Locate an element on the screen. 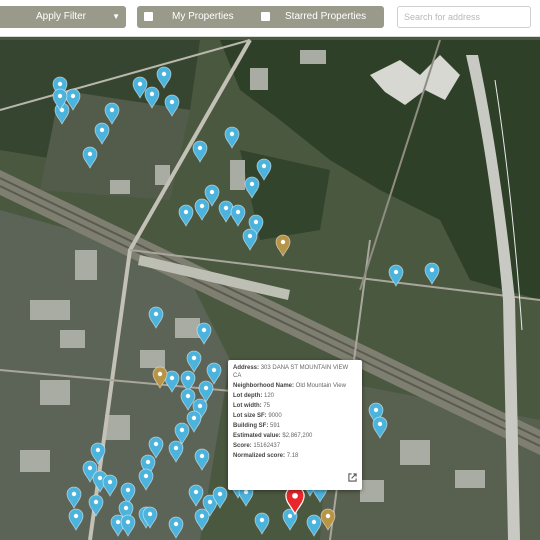  external-link-icon is located at coordinates (352, 479).